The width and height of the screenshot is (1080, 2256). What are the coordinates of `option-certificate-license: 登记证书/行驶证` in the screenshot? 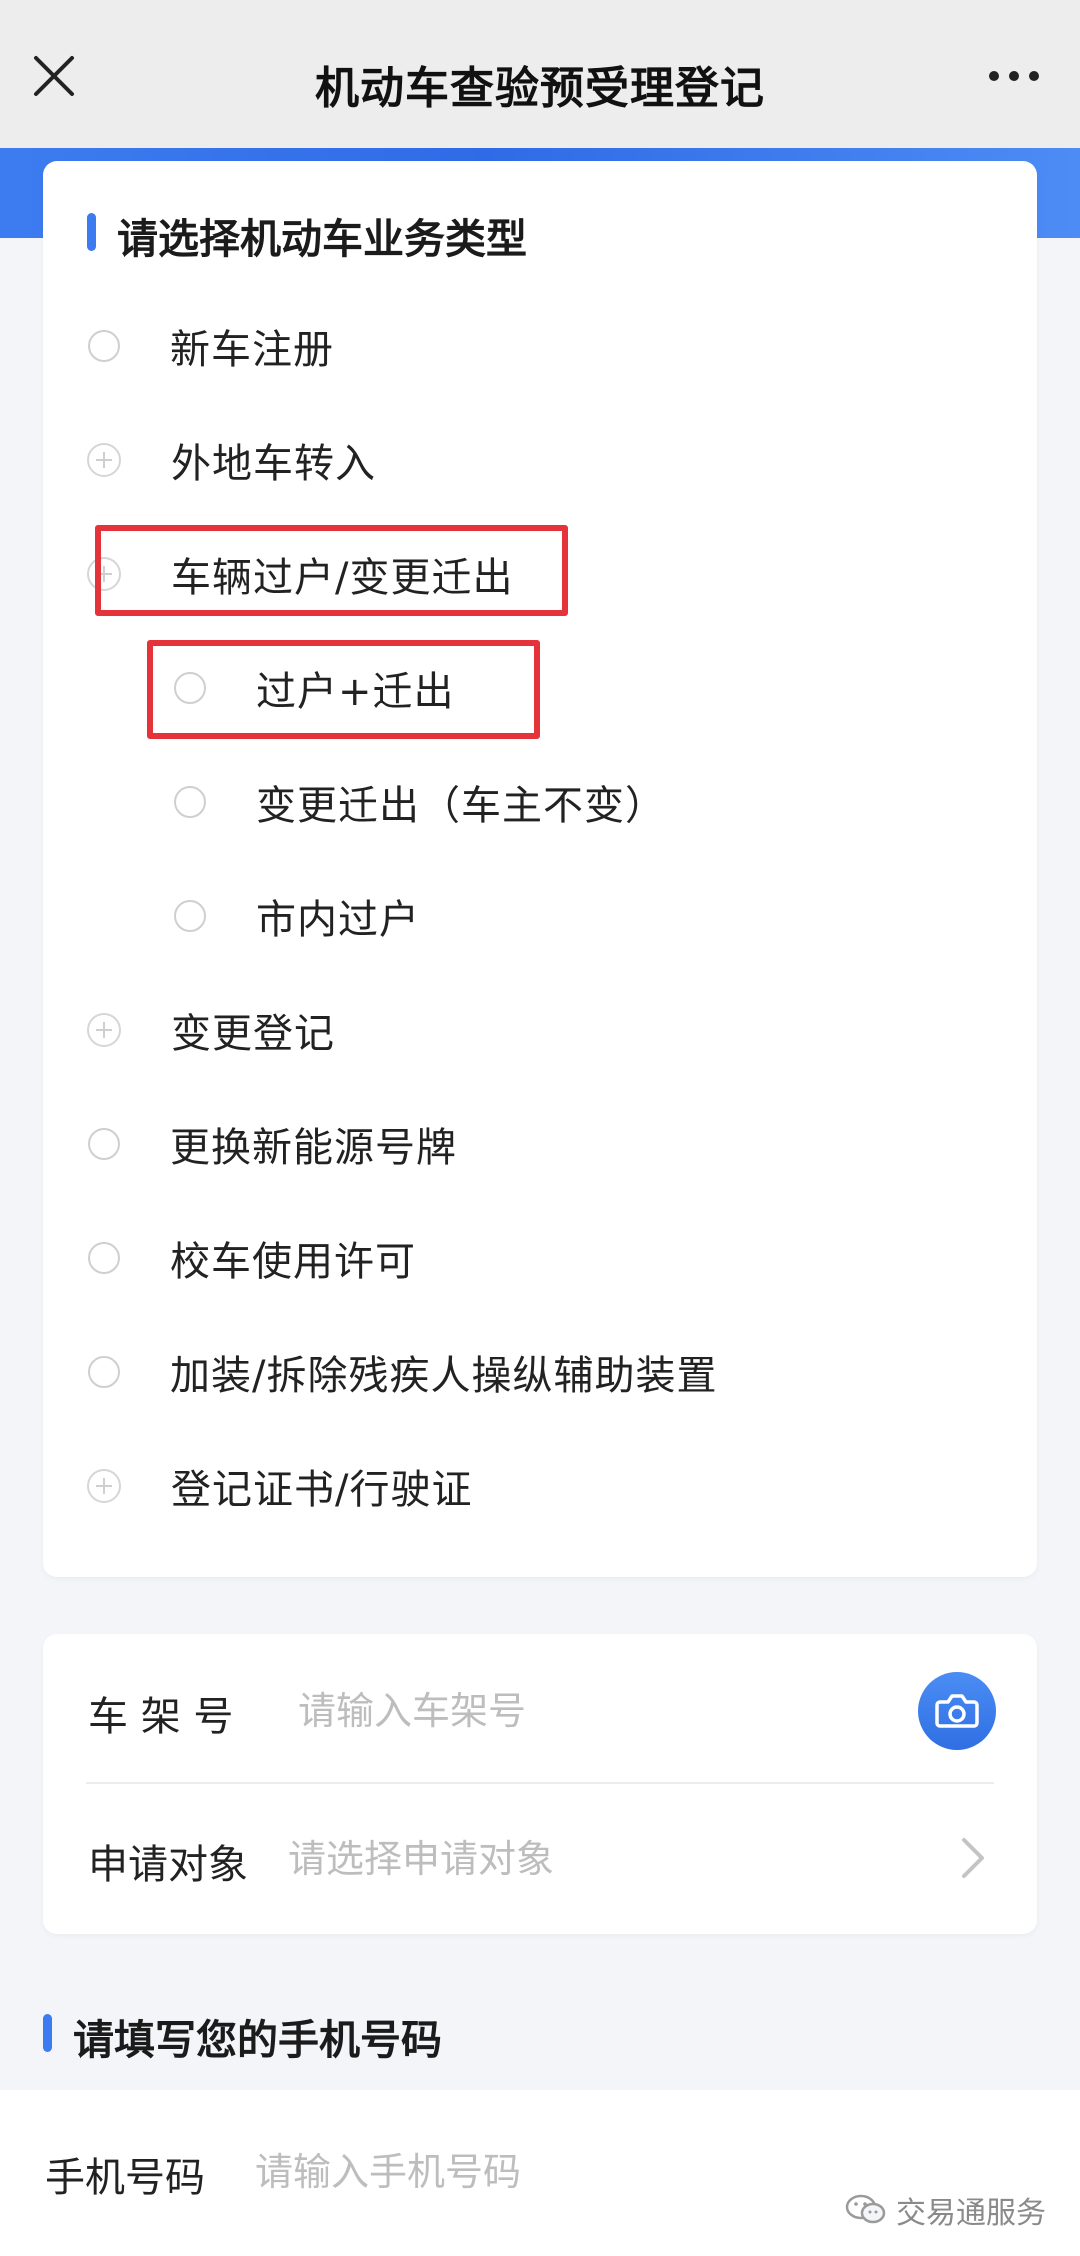 It's located at (279, 1486).